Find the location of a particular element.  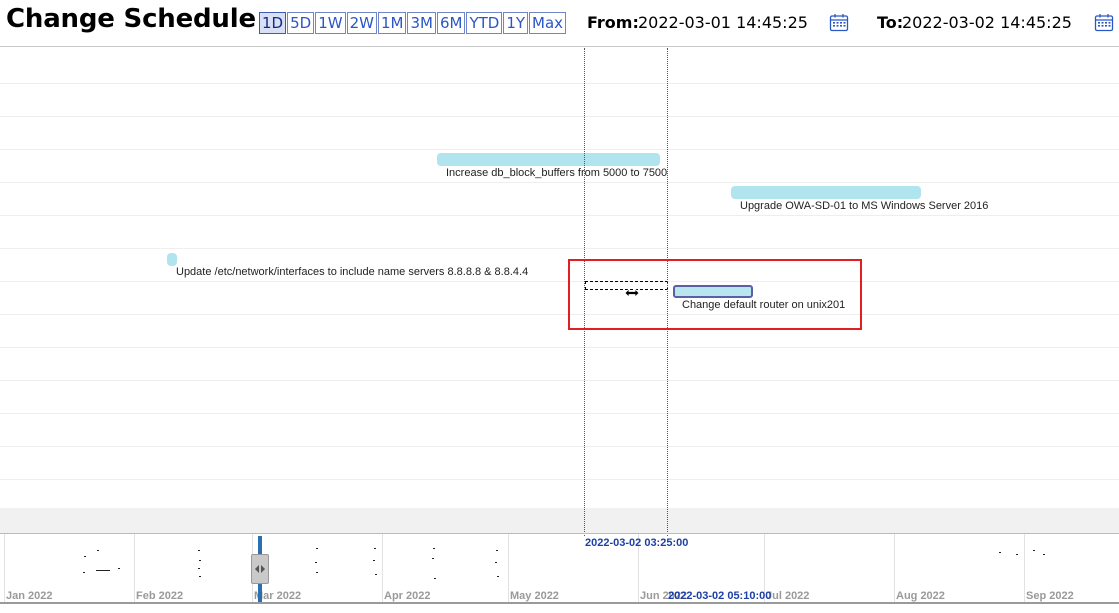

month-label: Feb 2022 is located at coordinates (160, 596).